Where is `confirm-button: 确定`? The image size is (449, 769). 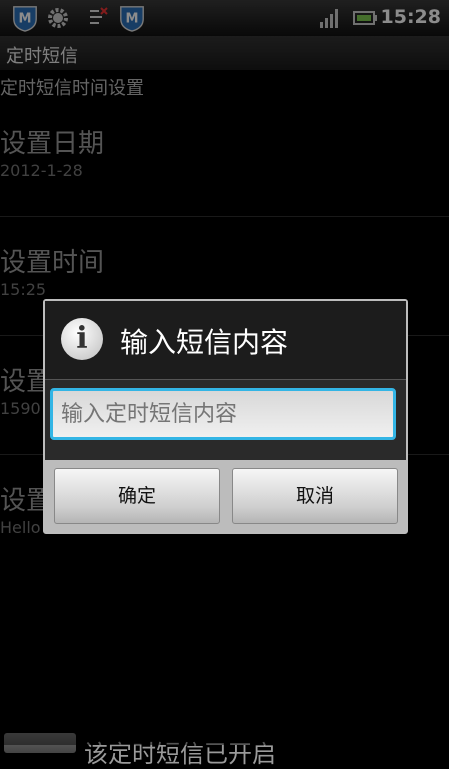
confirm-button: 确定 is located at coordinates (137, 496).